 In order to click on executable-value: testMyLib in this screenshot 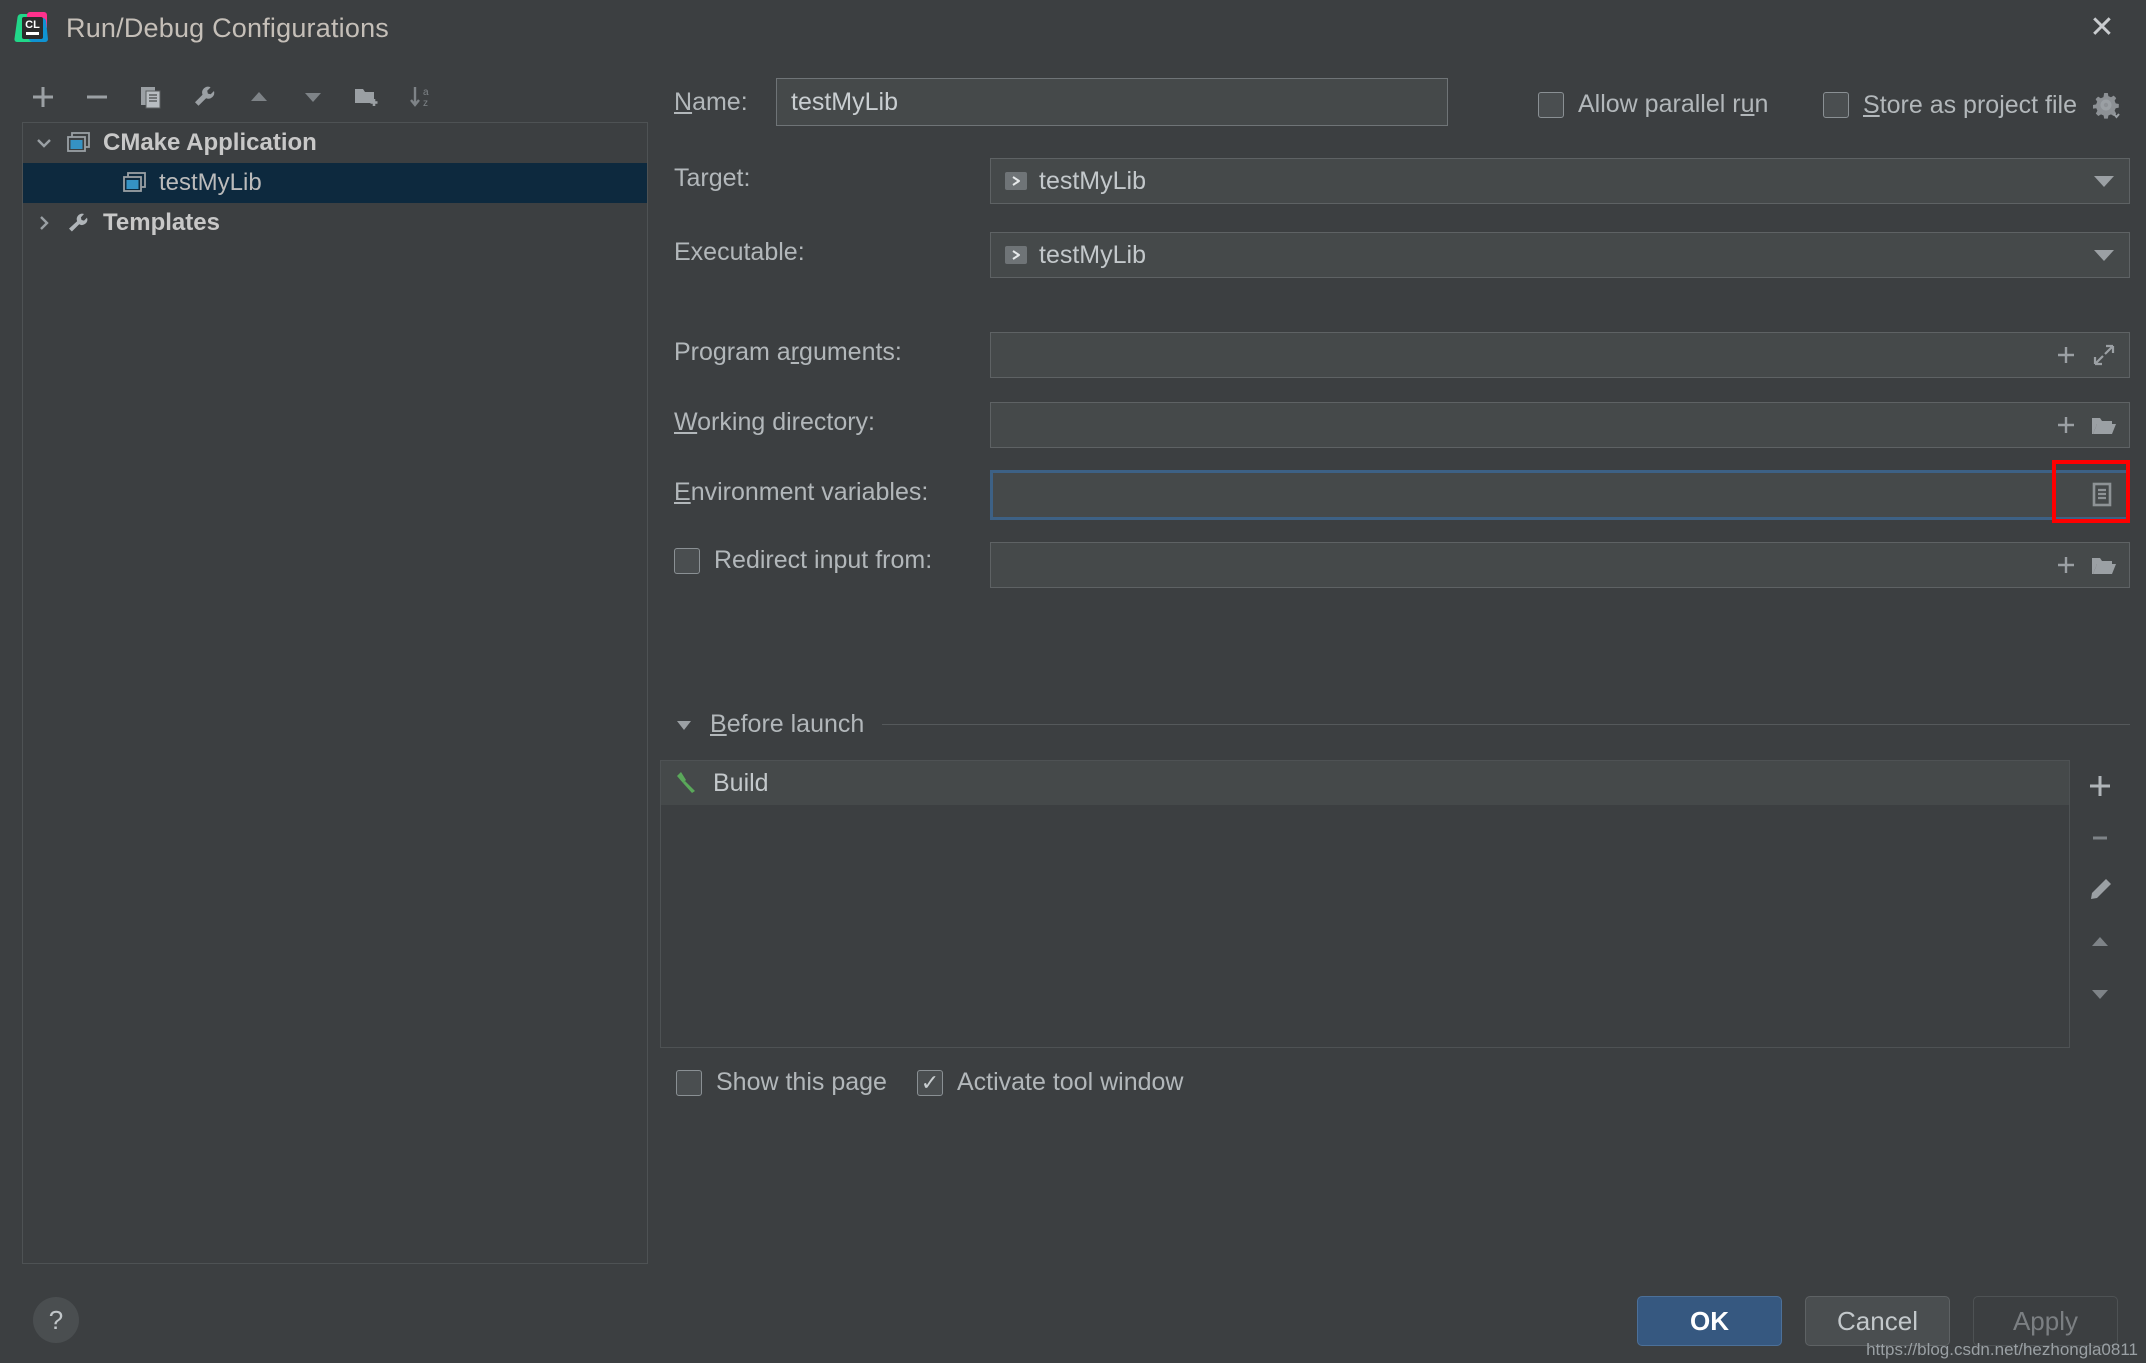, I will do `click(1092, 254)`.